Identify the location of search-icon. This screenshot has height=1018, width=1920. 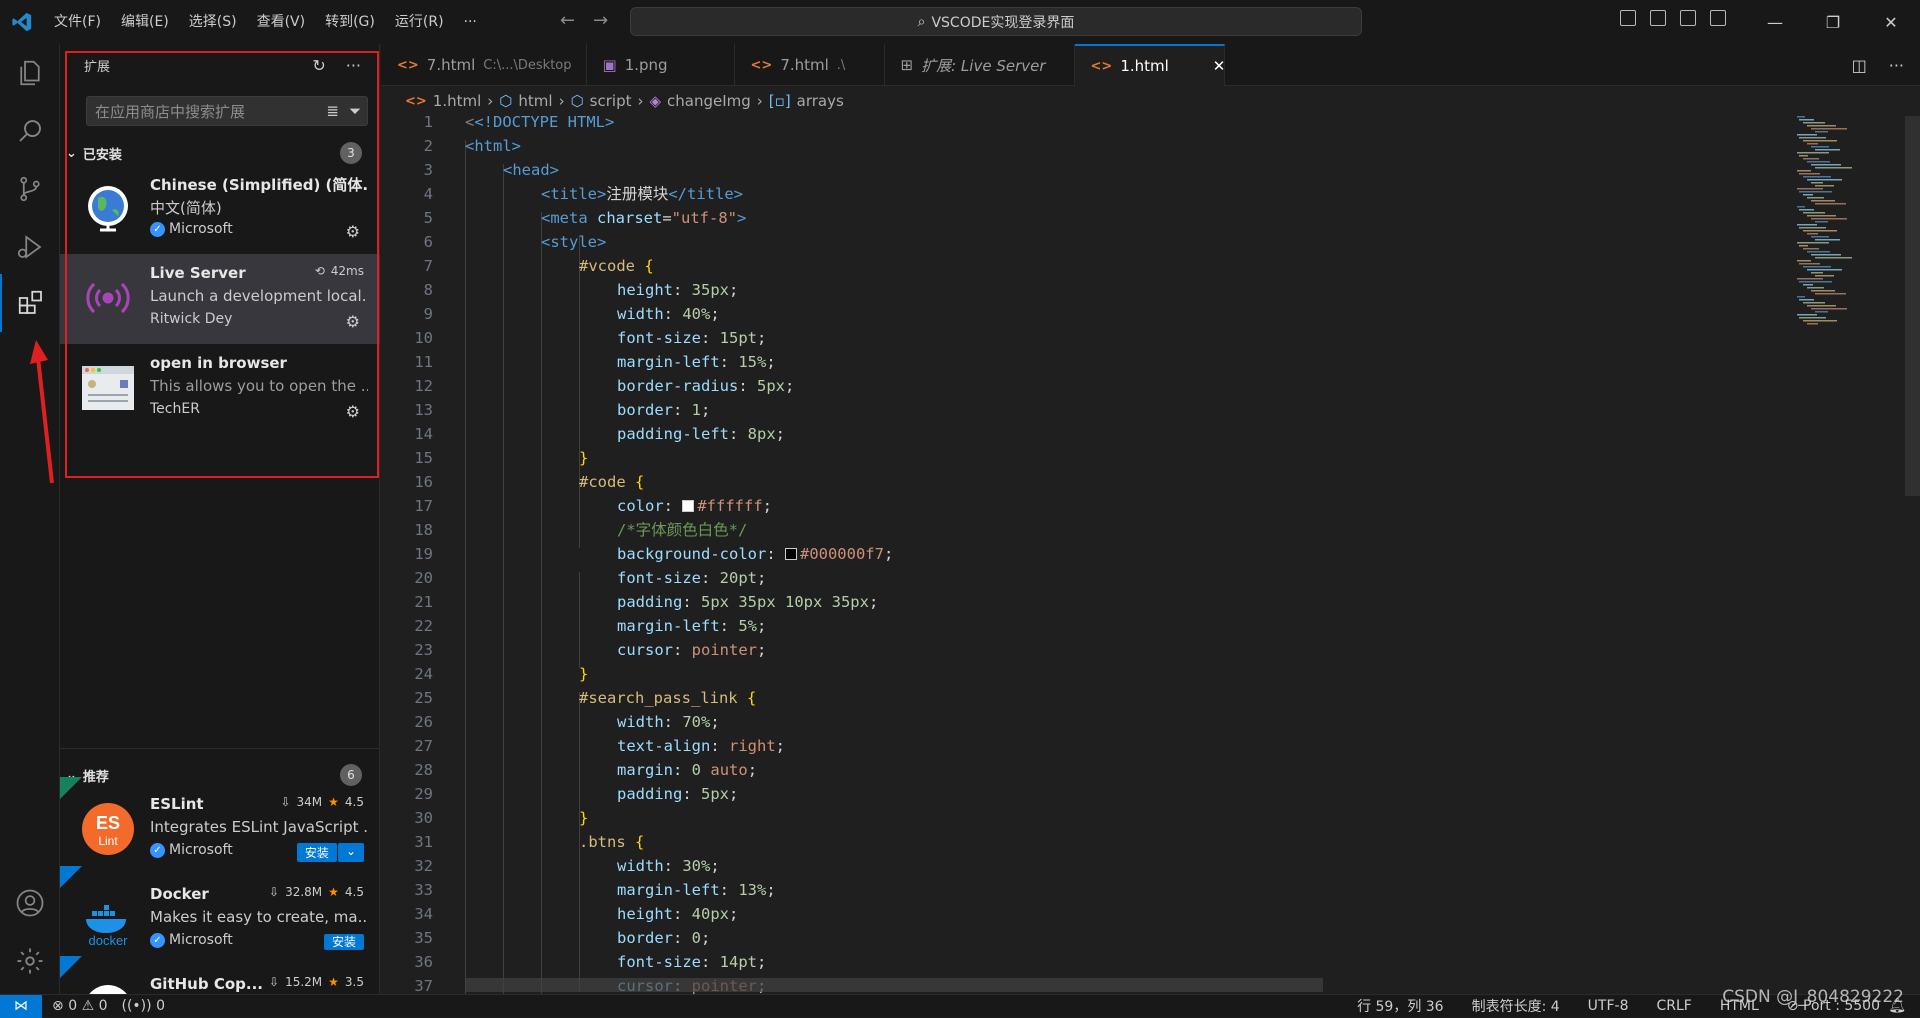
(30, 131).